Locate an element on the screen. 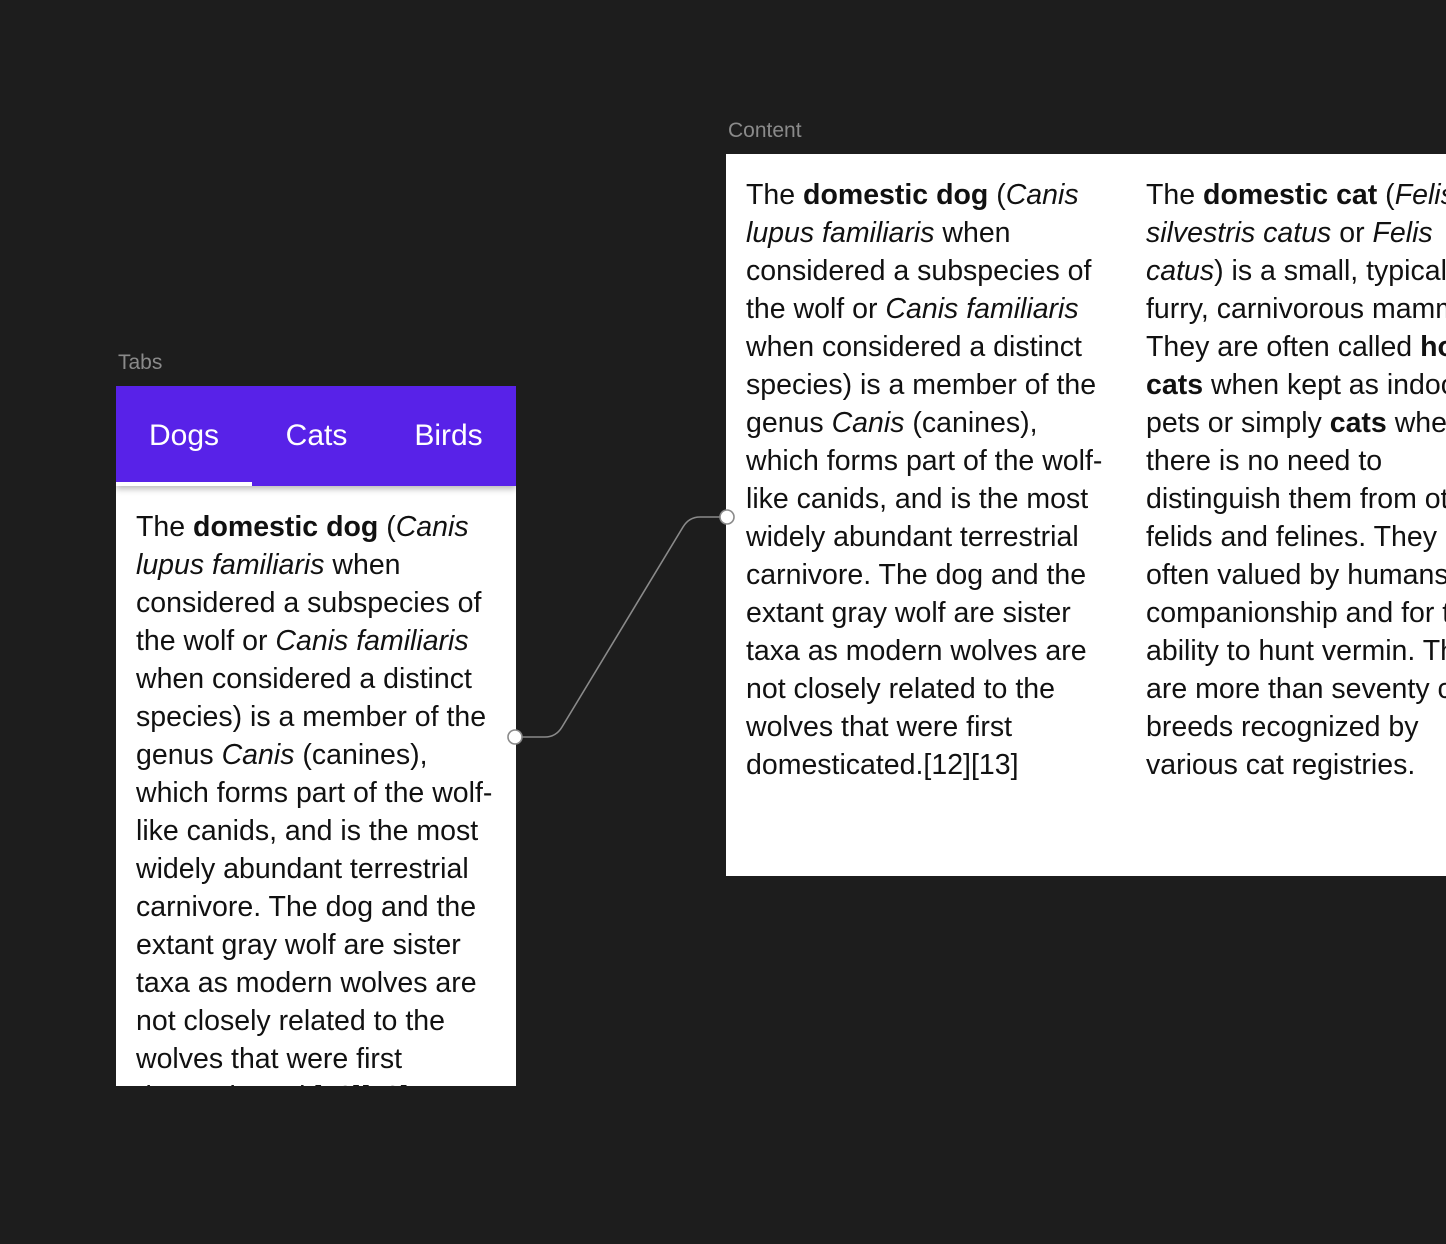  tab-birds-label: Birds is located at coordinates (448, 435).